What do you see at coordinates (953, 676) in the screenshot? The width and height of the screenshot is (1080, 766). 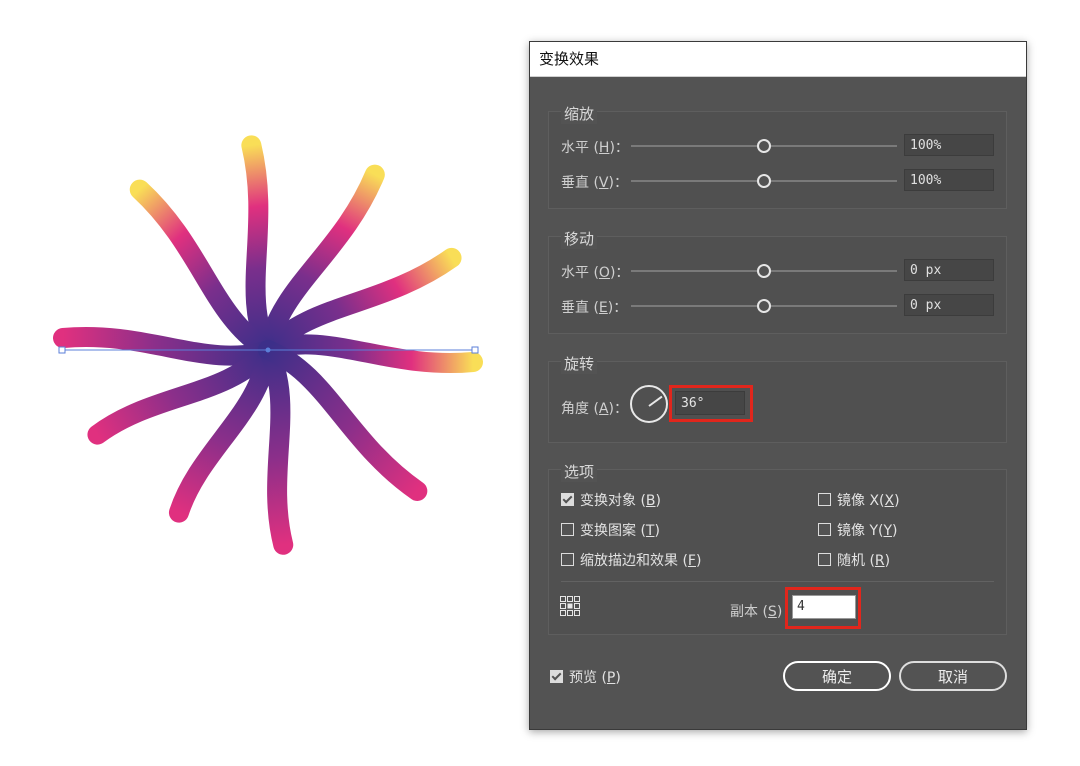 I see `cancel-button: 取消` at bounding box center [953, 676].